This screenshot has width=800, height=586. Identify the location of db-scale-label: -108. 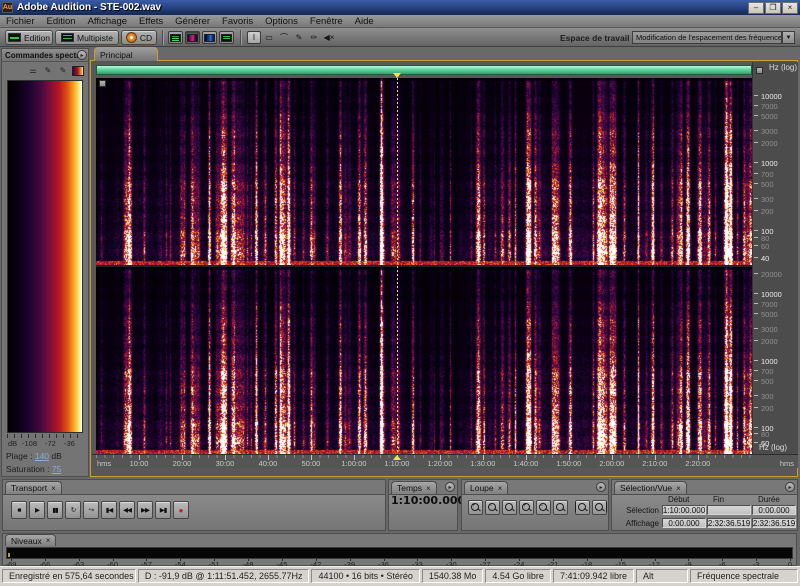
(30, 443).